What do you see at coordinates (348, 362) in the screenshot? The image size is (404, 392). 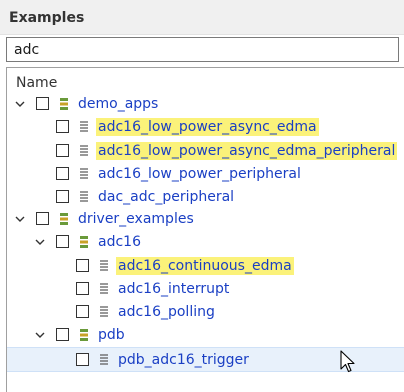 I see `mouse-pointer-icon` at bounding box center [348, 362].